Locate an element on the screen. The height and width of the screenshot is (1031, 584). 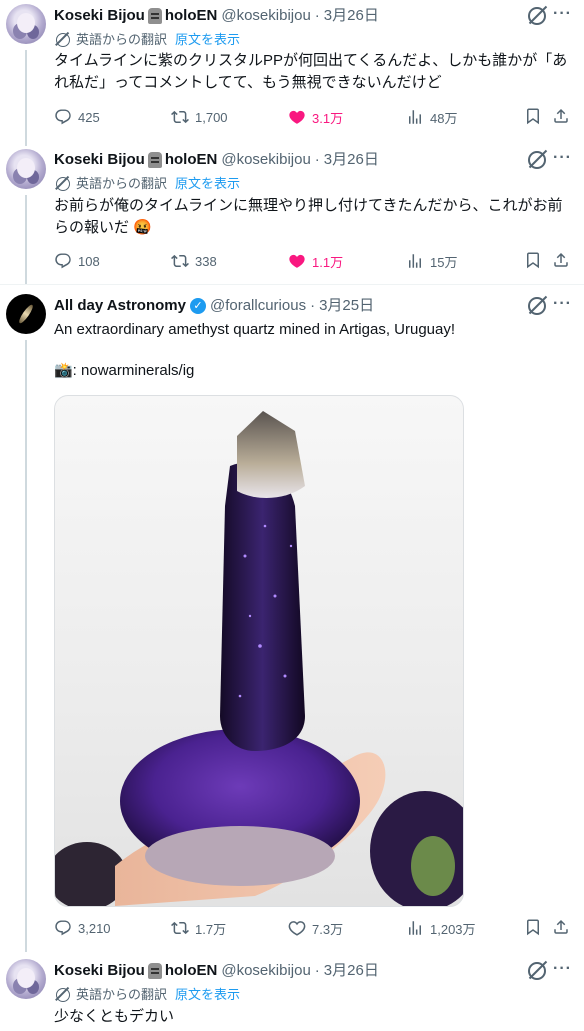
reply-count: 425 is located at coordinates (89, 117).